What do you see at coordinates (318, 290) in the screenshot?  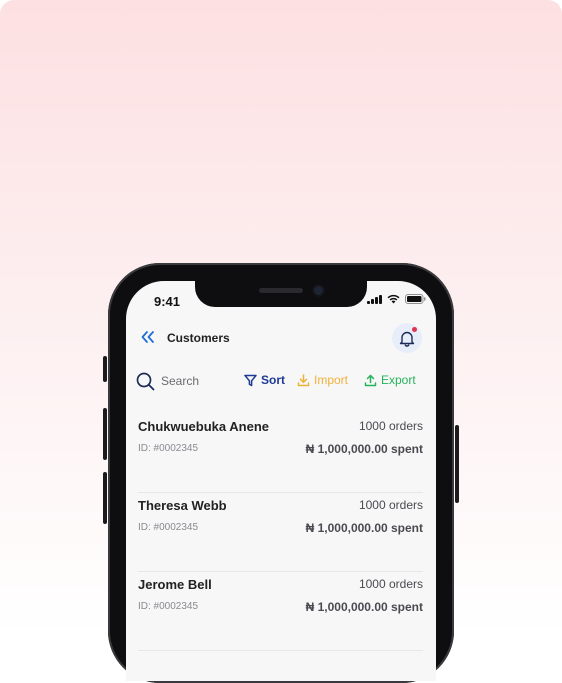 I see `camera-icon` at bounding box center [318, 290].